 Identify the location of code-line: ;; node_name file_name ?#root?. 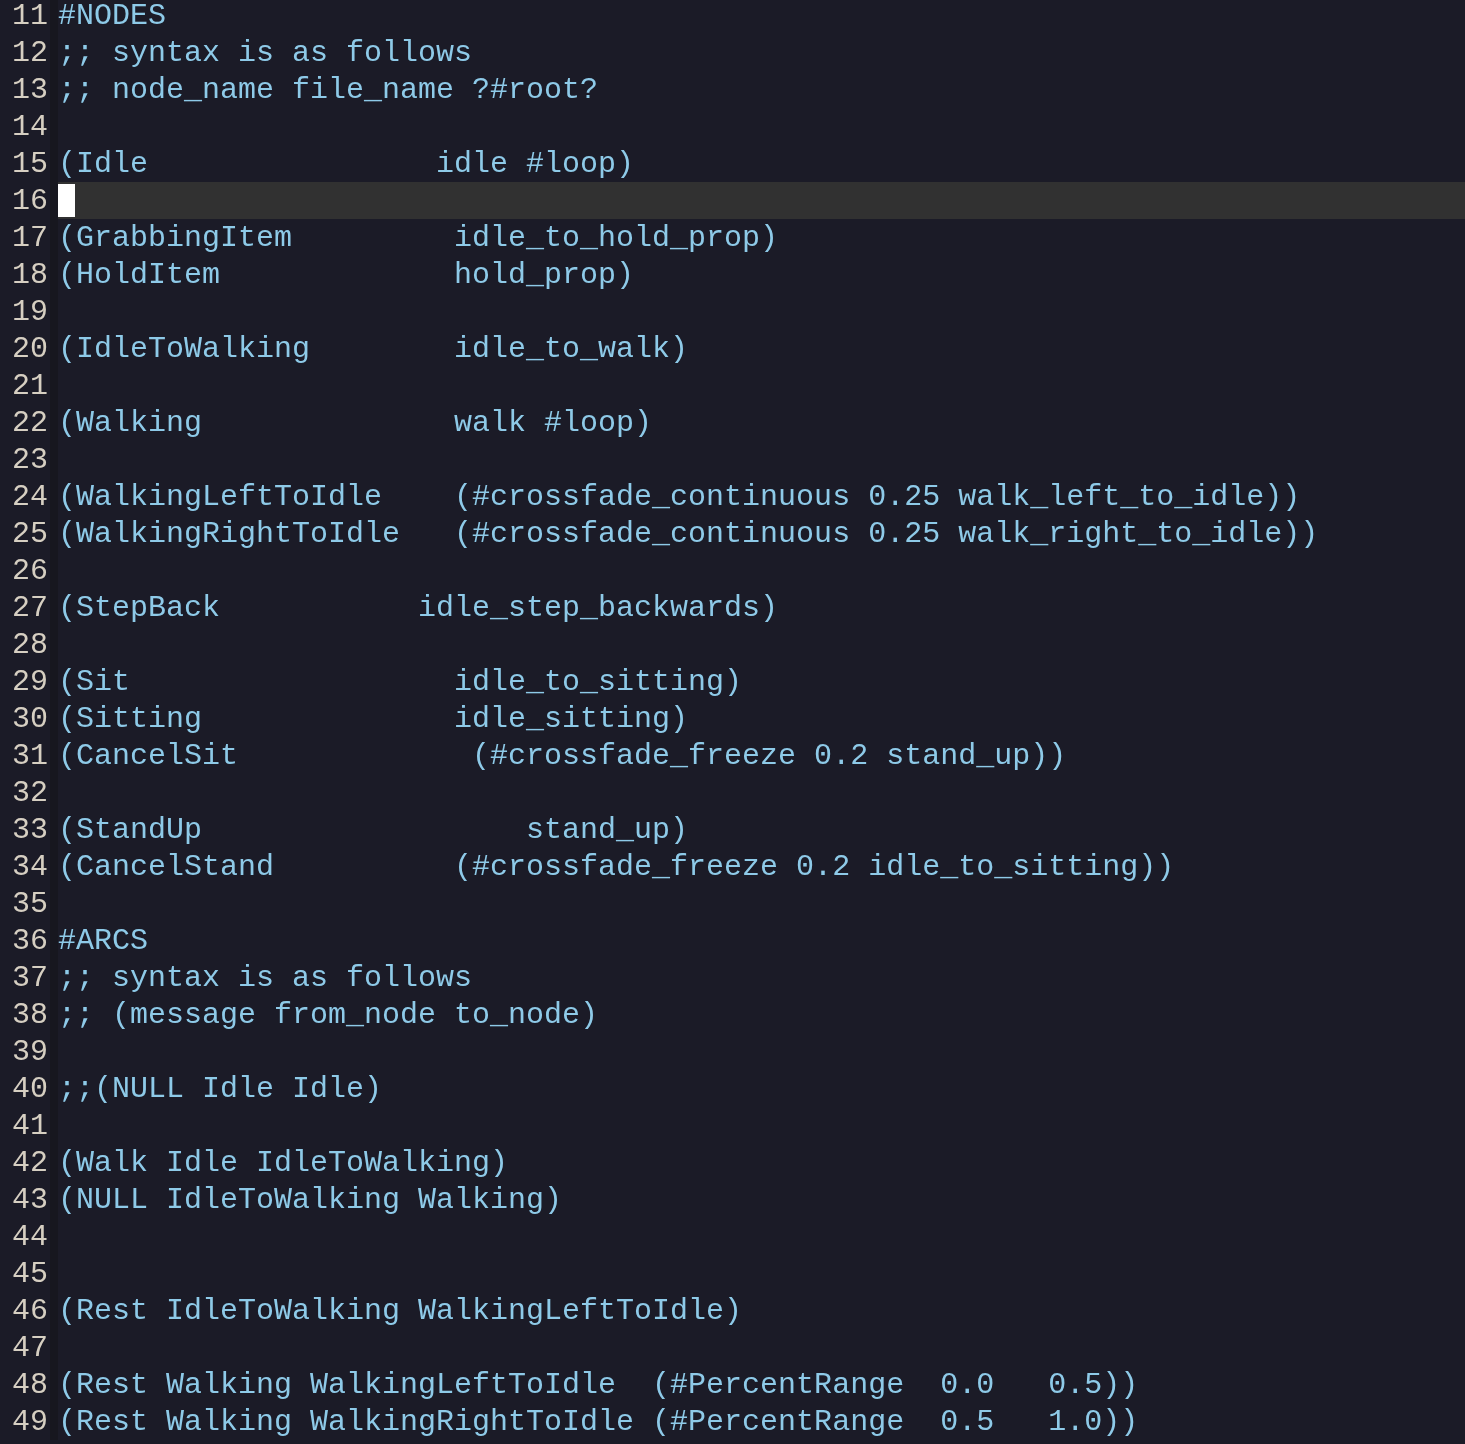
(328, 89).